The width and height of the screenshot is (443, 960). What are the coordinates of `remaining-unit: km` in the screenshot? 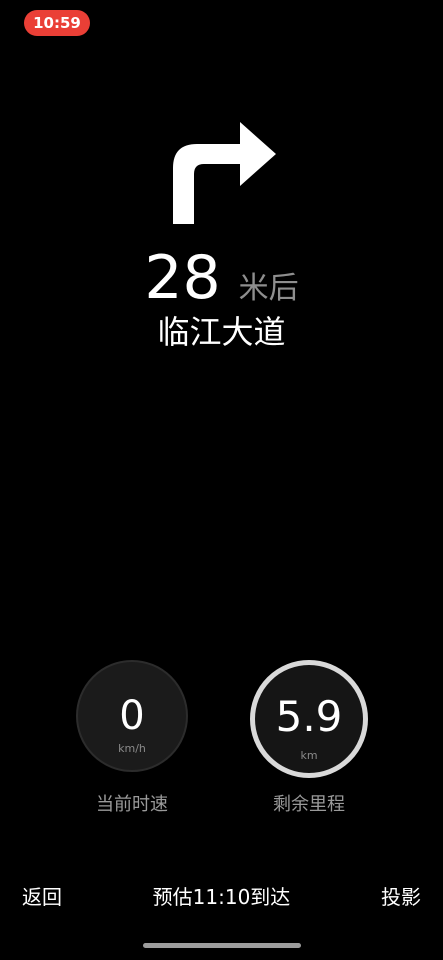 It's located at (309, 755).